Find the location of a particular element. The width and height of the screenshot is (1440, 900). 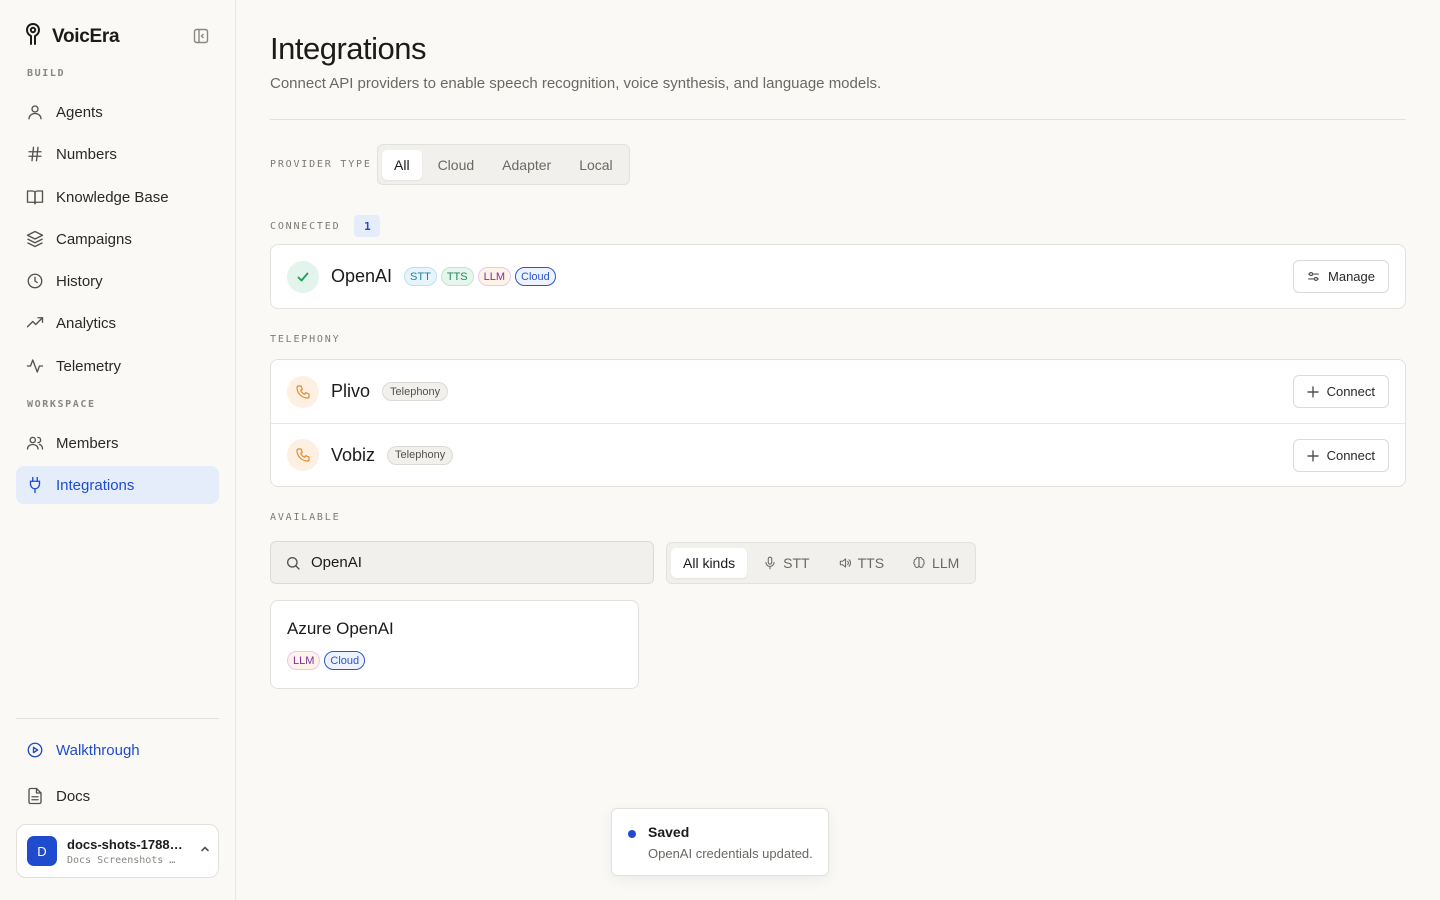

kind-option-stt: STT is located at coordinates (786, 563).